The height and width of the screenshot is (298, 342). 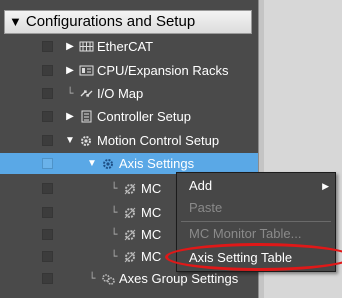 What do you see at coordinates (15, 22) in the screenshot?
I see `expand-triangle-icon: ▼` at bounding box center [15, 22].